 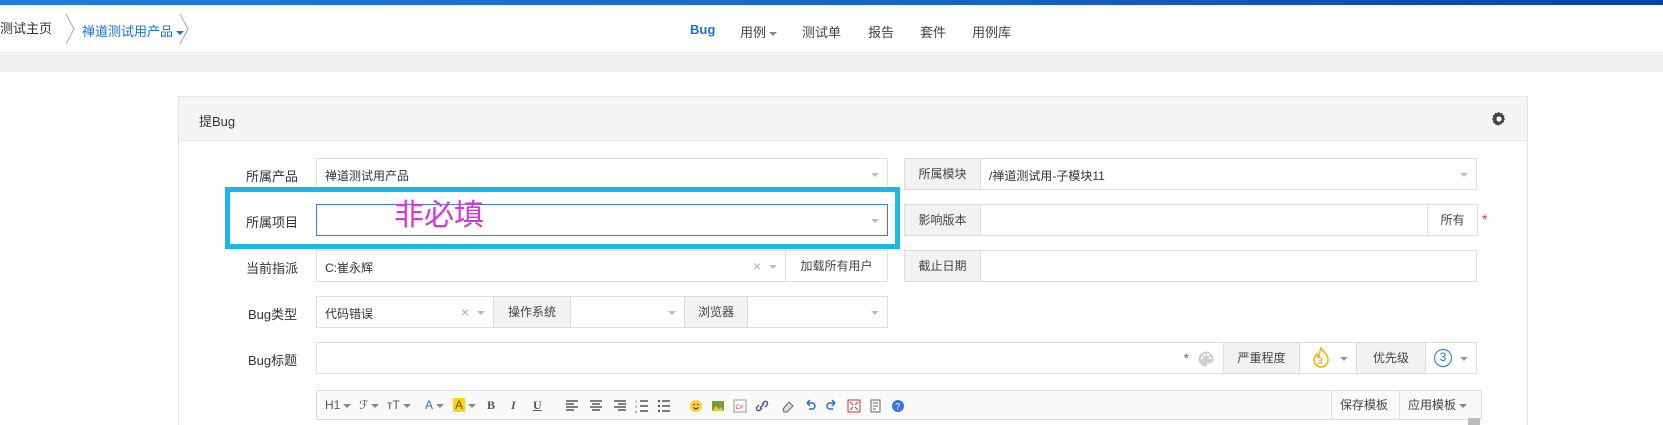 What do you see at coordinates (26, 29) in the screenshot?
I see `breadcrumb-home: 测试主页` at bounding box center [26, 29].